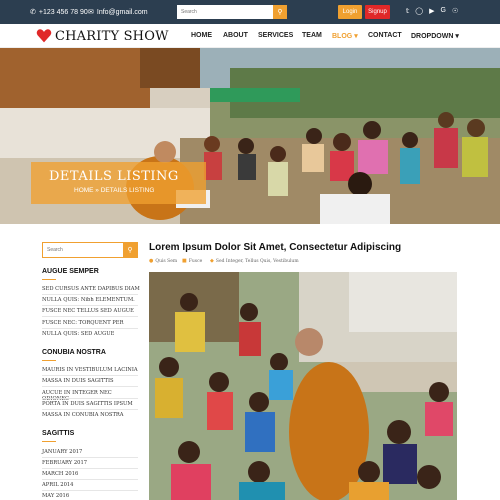 The width and height of the screenshot is (500, 500). Describe the element at coordinates (385, 35) in the screenshot. I see `nav-contact: CONTACT` at that location.